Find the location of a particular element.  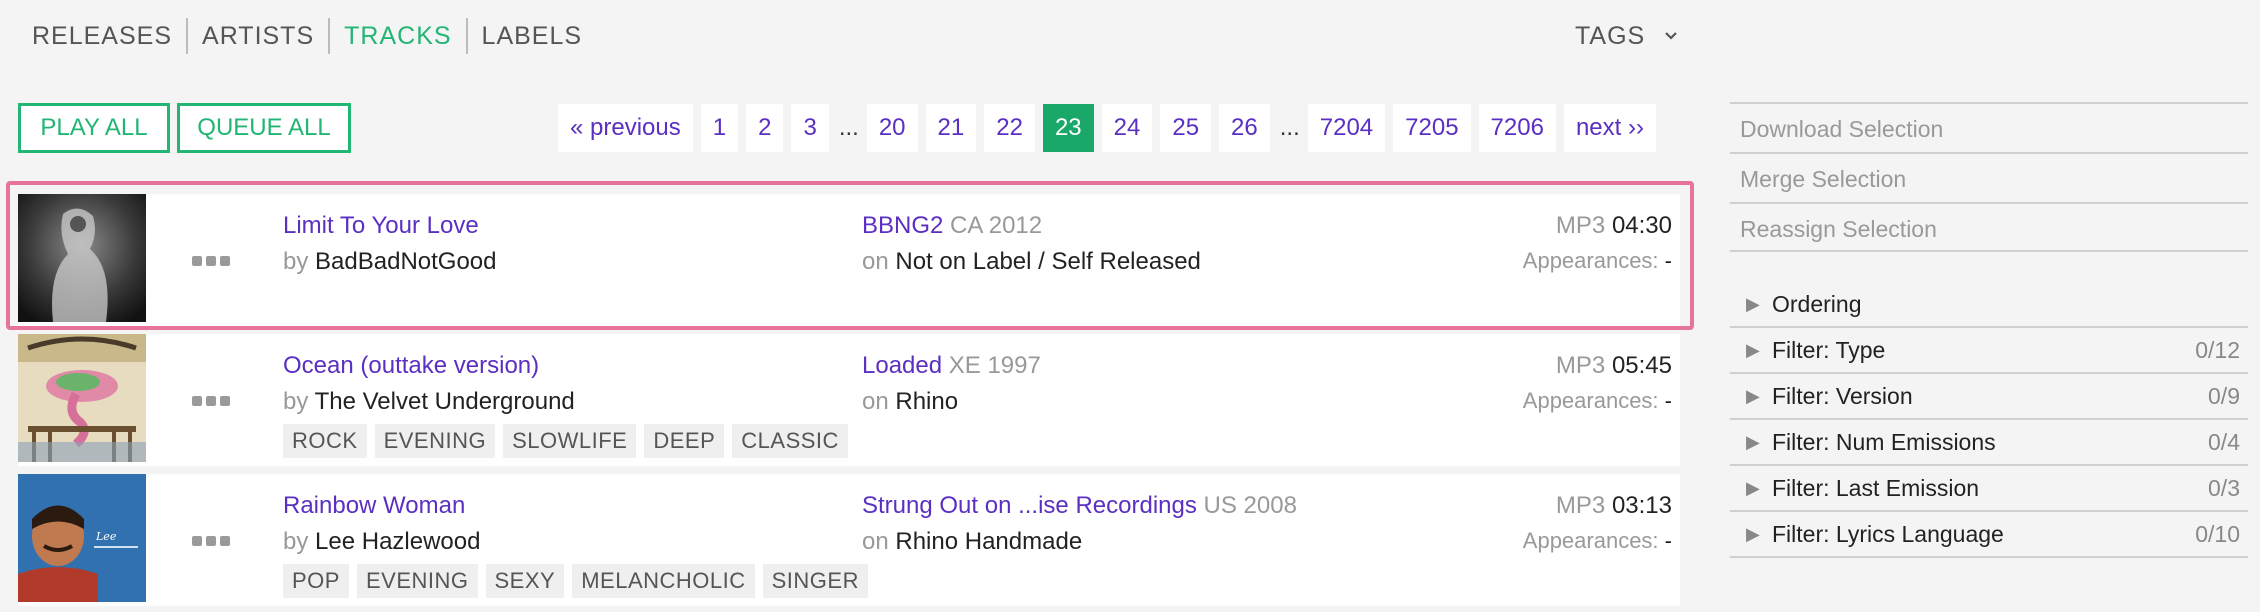

label-name: Rhino is located at coordinates (926, 401).